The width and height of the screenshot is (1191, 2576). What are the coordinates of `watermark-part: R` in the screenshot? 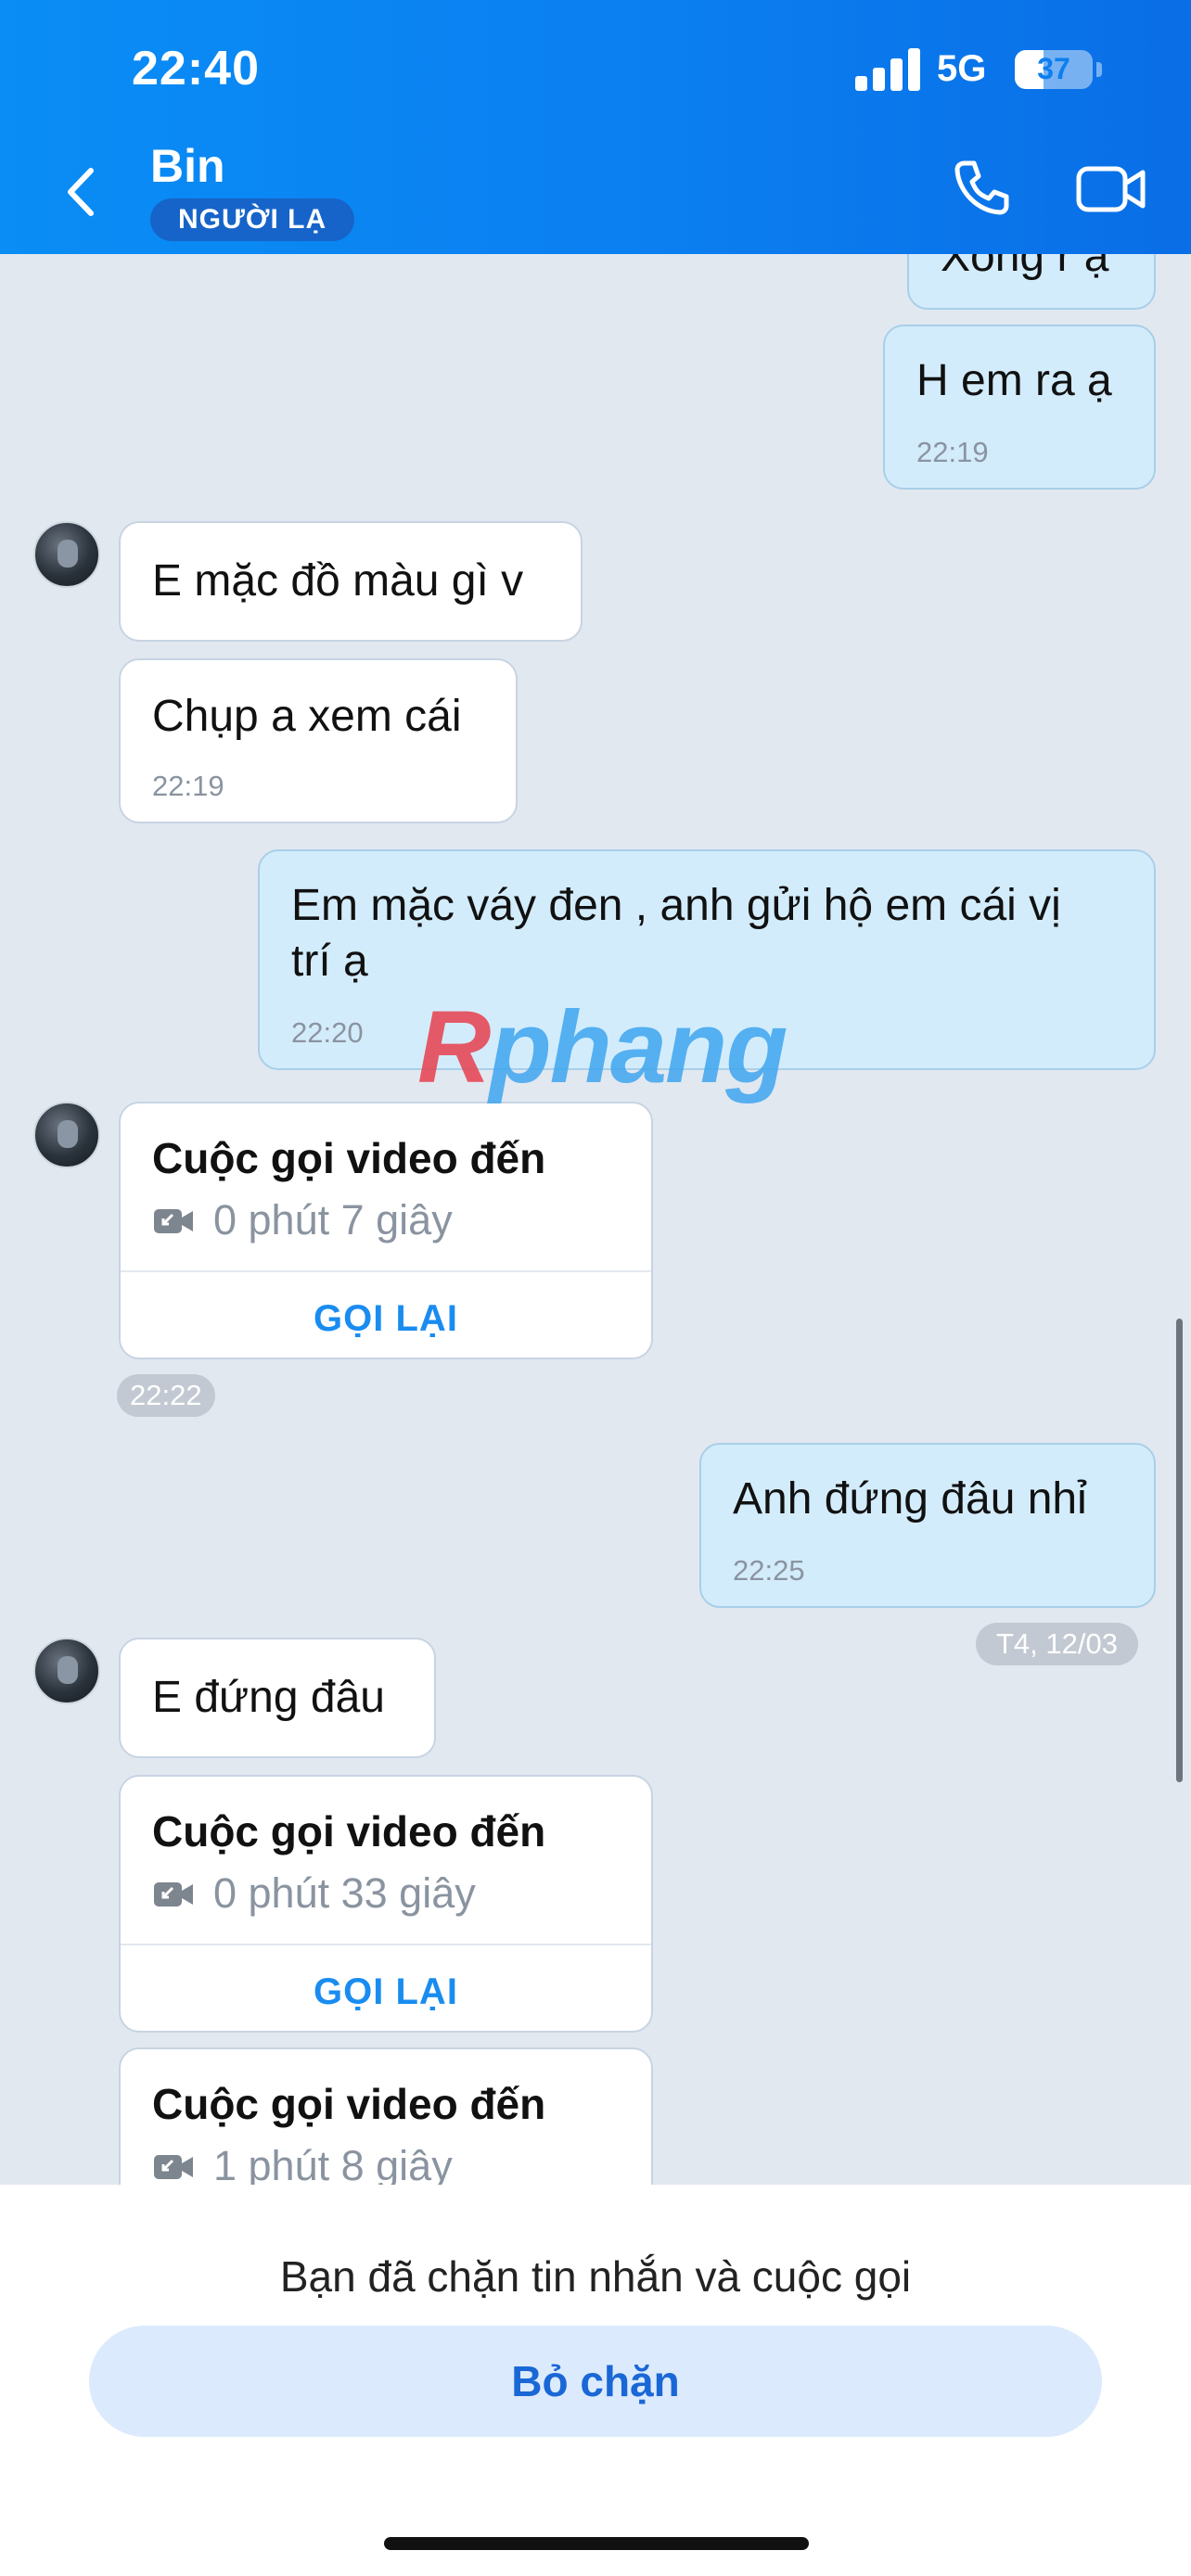 It's located at (454, 1047).